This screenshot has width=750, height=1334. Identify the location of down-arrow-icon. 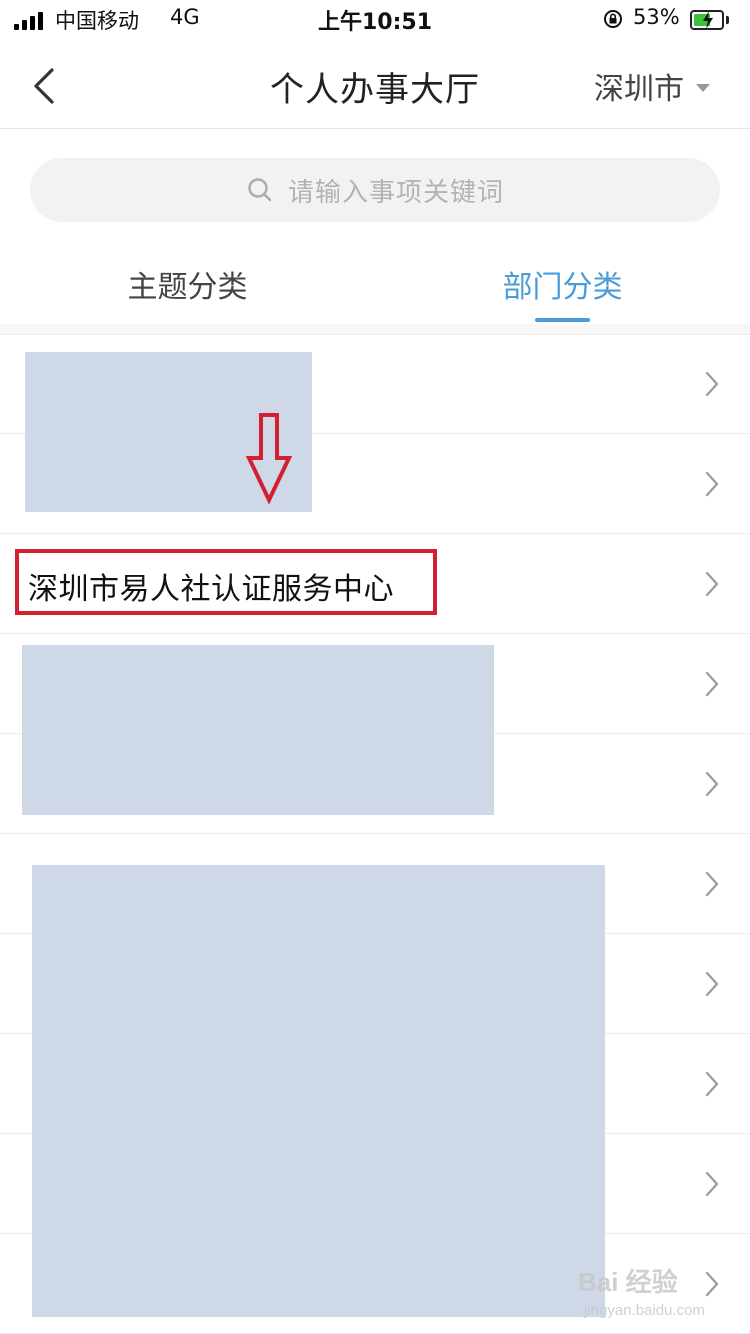
(269, 458).